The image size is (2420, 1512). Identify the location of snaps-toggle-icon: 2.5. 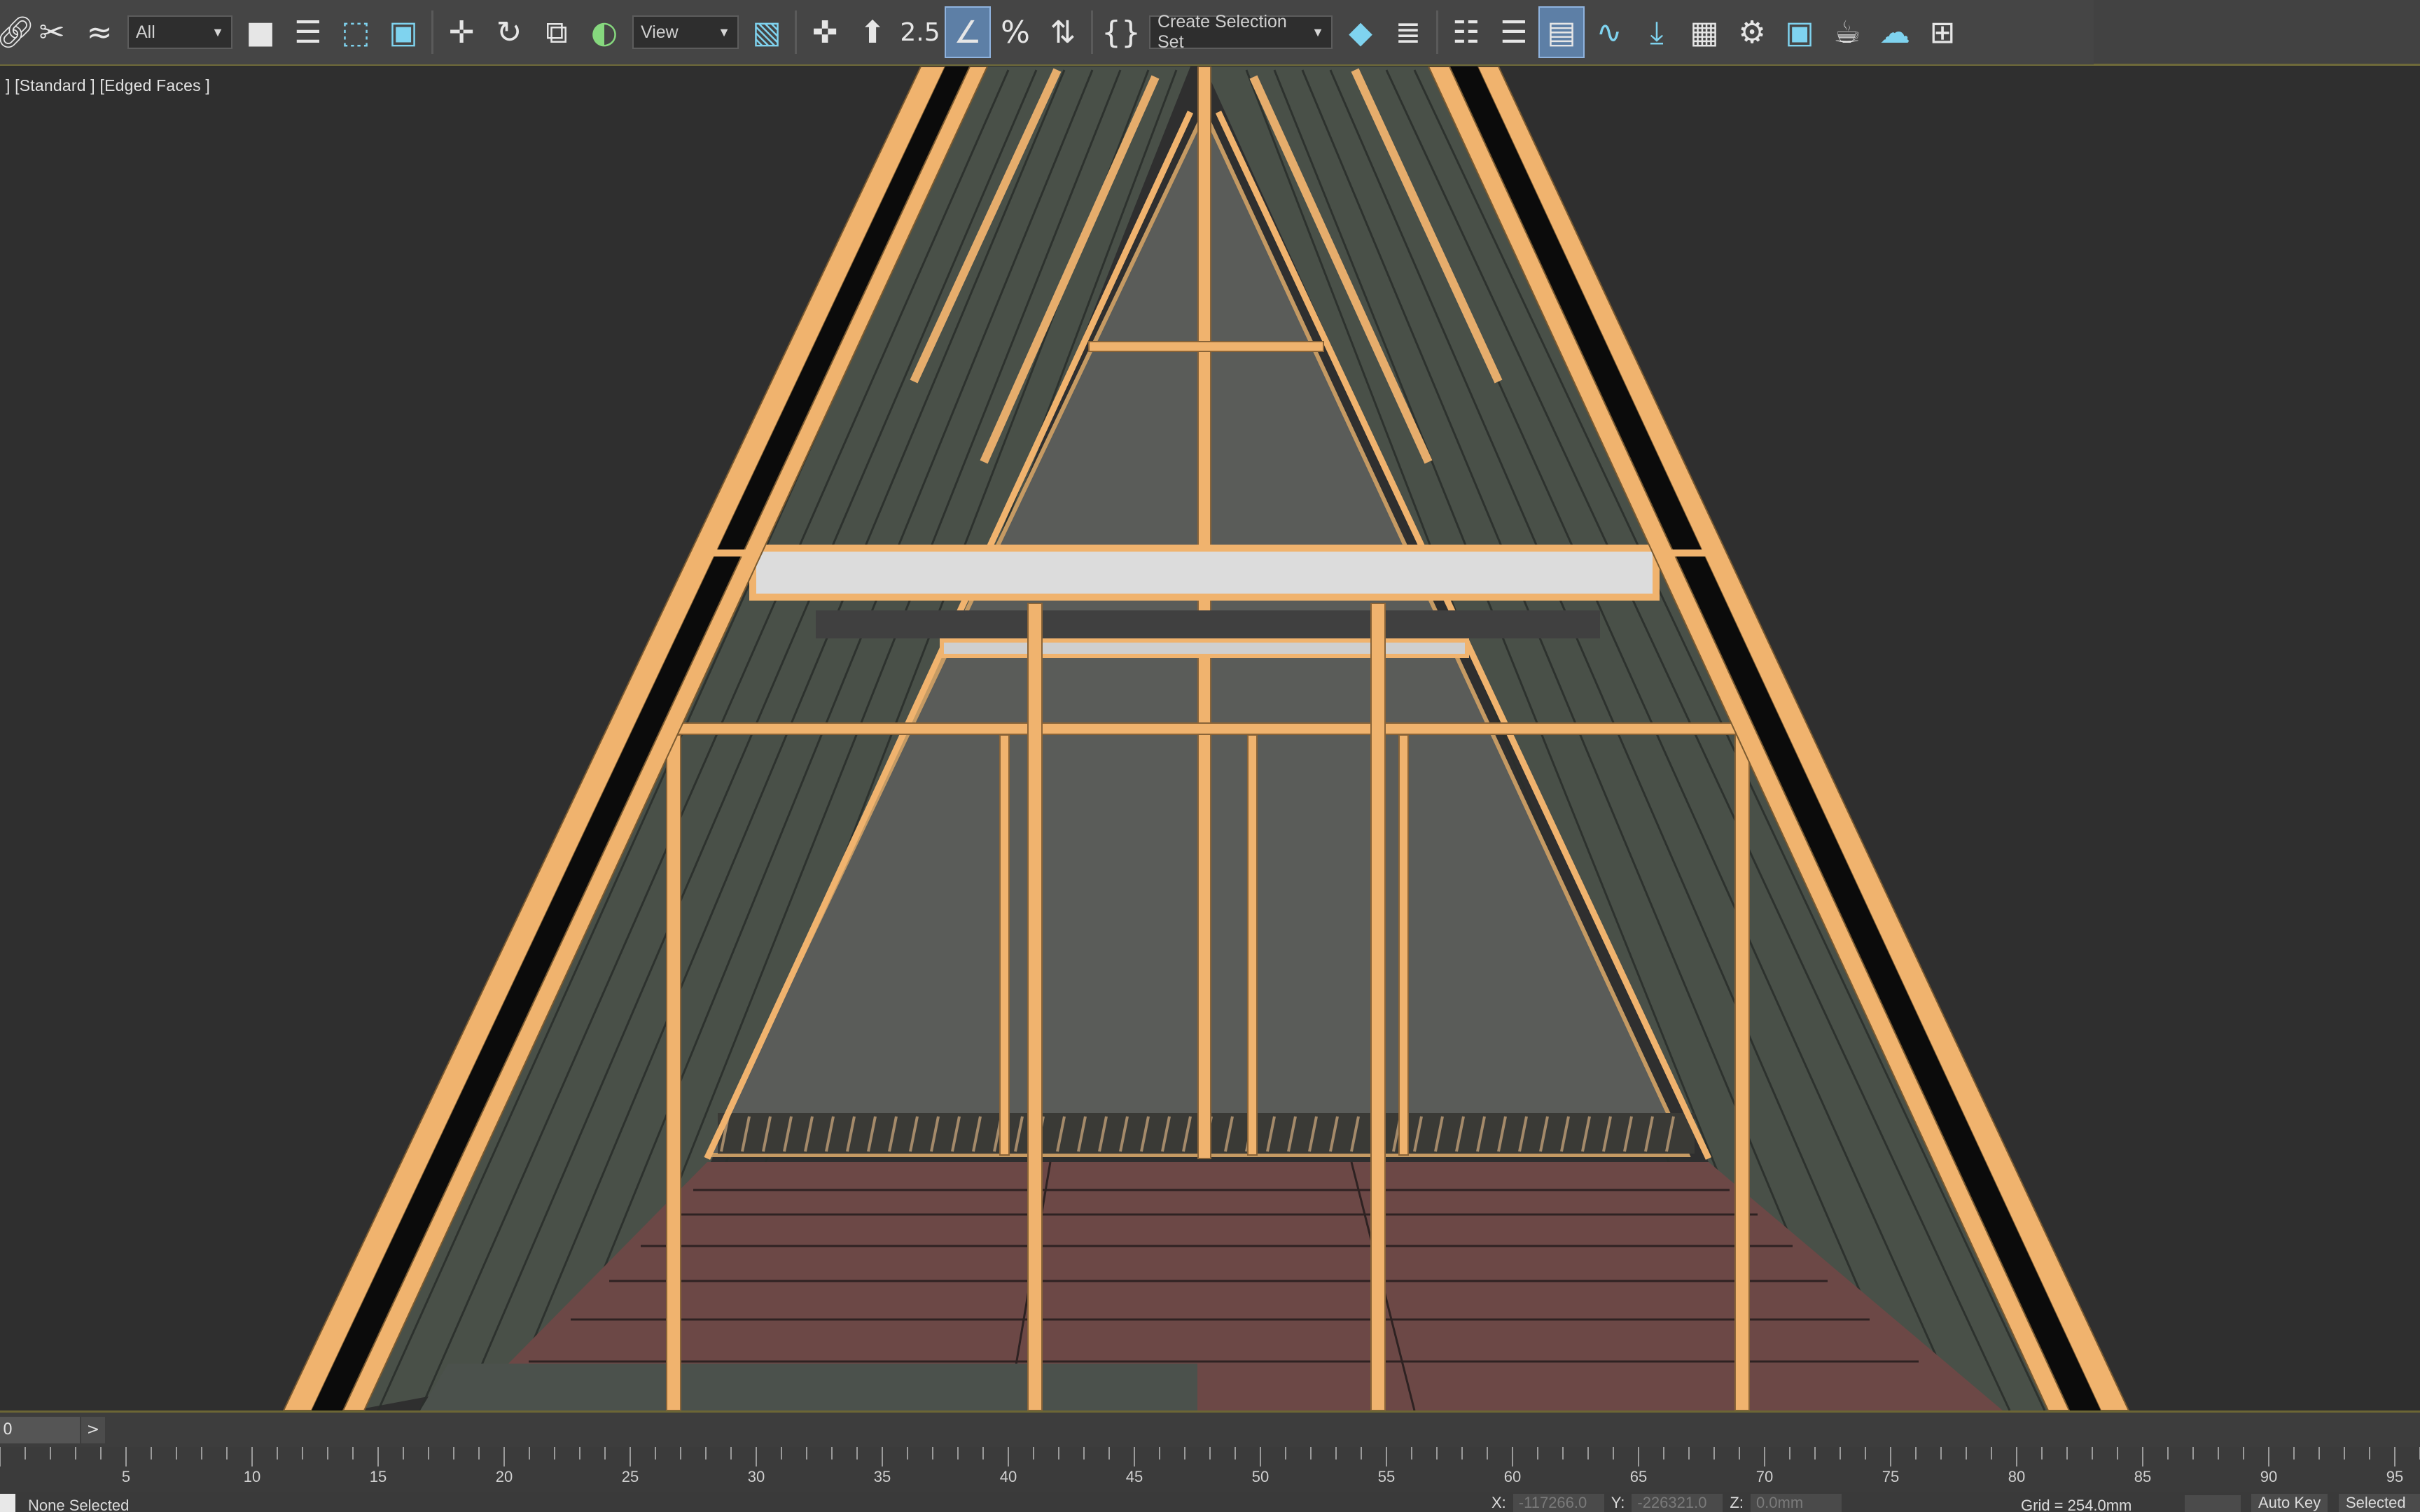
(920, 32).